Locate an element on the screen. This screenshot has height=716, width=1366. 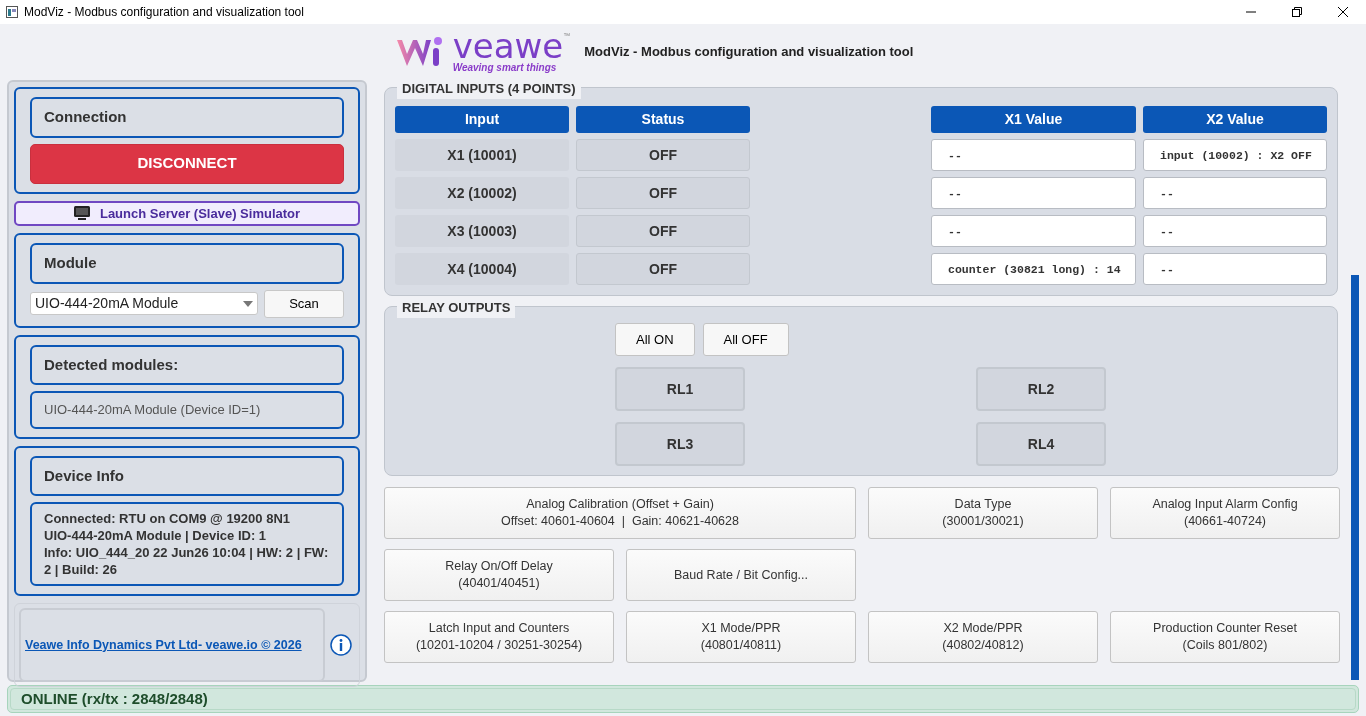
relay-button: RL2 is located at coordinates (1041, 389).